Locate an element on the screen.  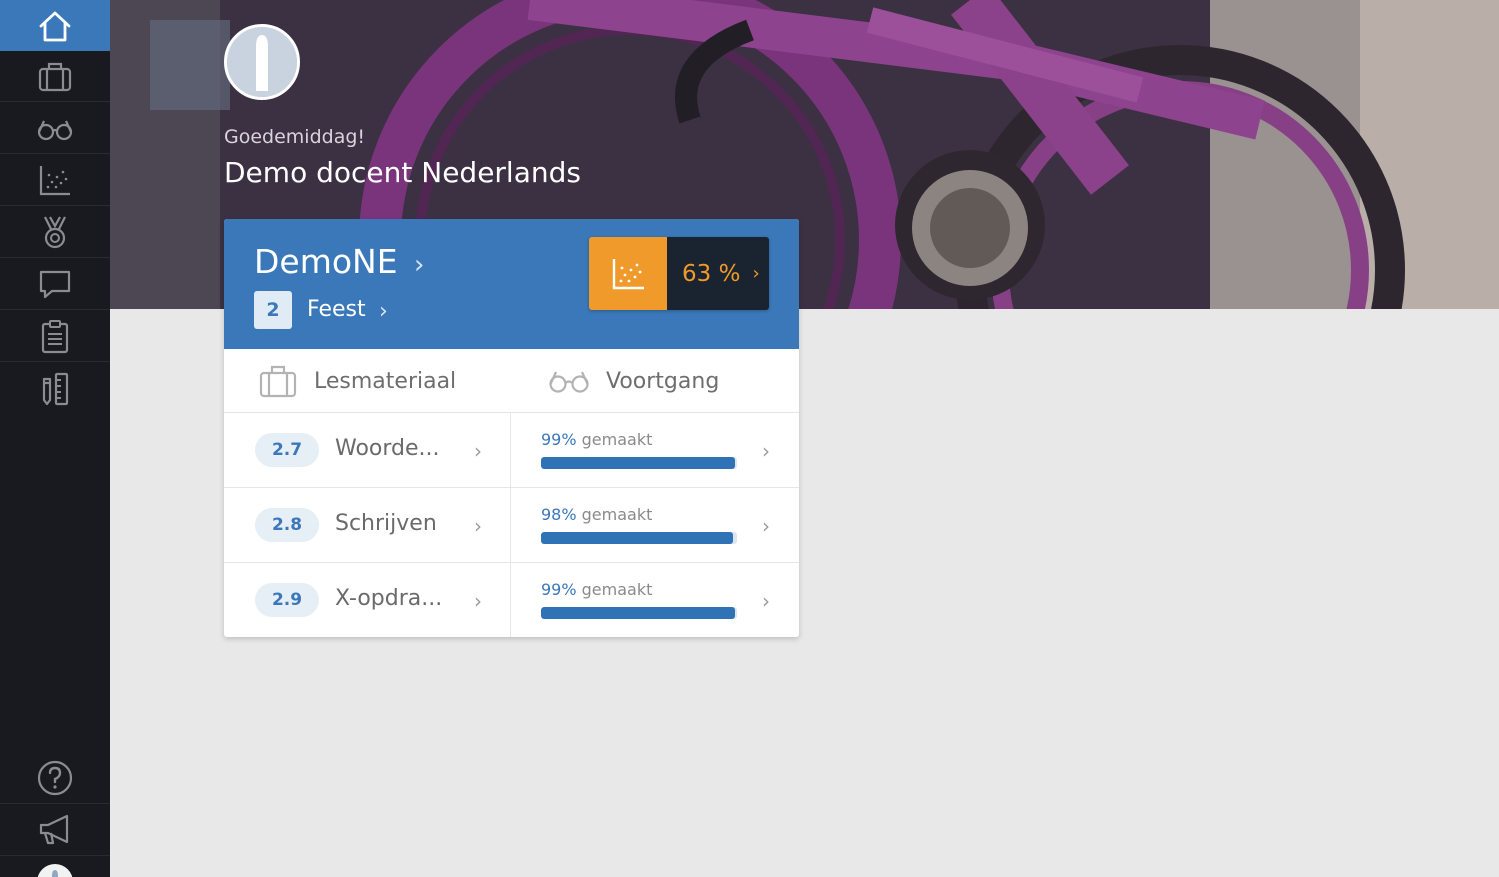
lesson-title: Schrijven is located at coordinates (386, 523).